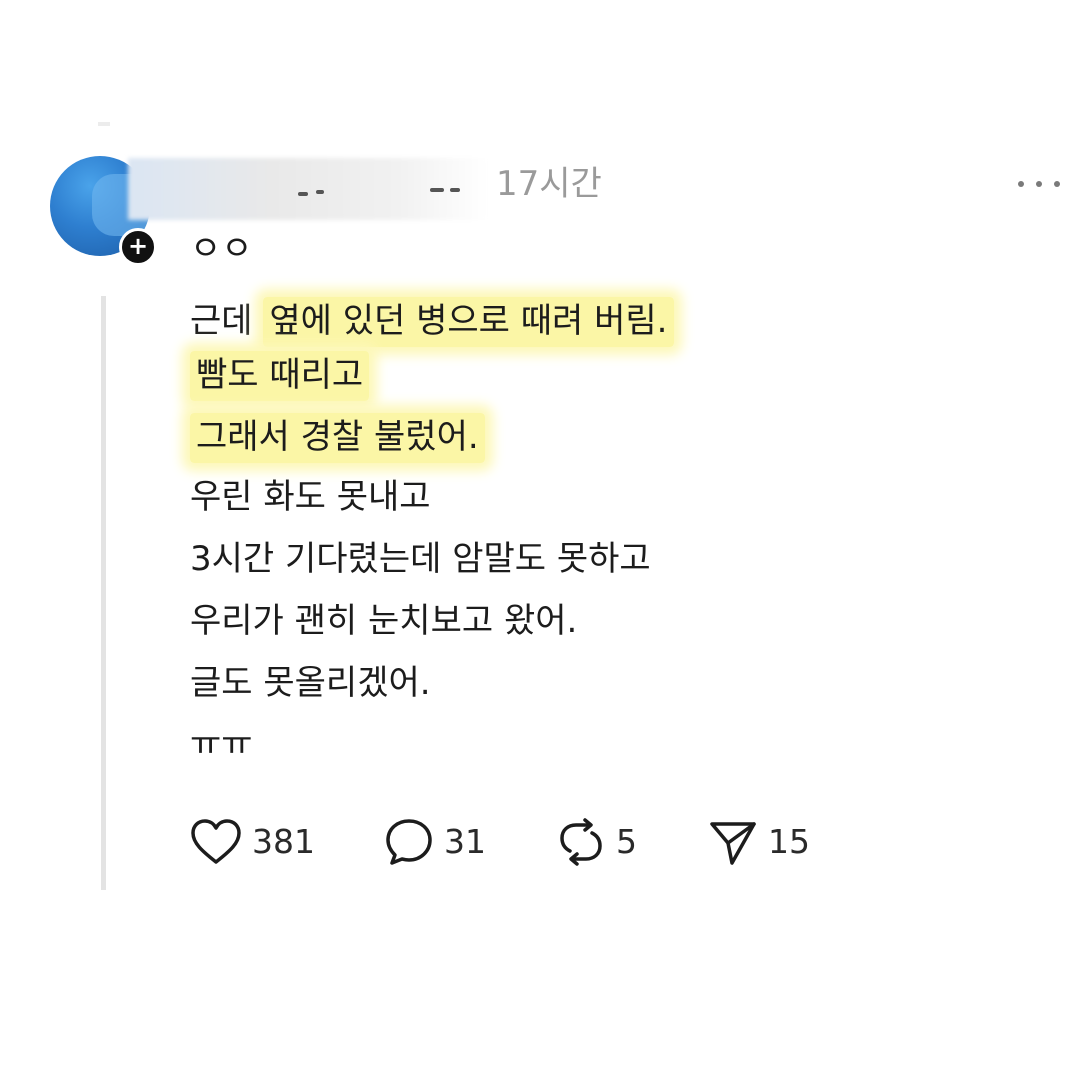 The image size is (1080, 1070). What do you see at coordinates (759, 842) in the screenshot?
I see `share-button: 15` at bounding box center [759, 842].